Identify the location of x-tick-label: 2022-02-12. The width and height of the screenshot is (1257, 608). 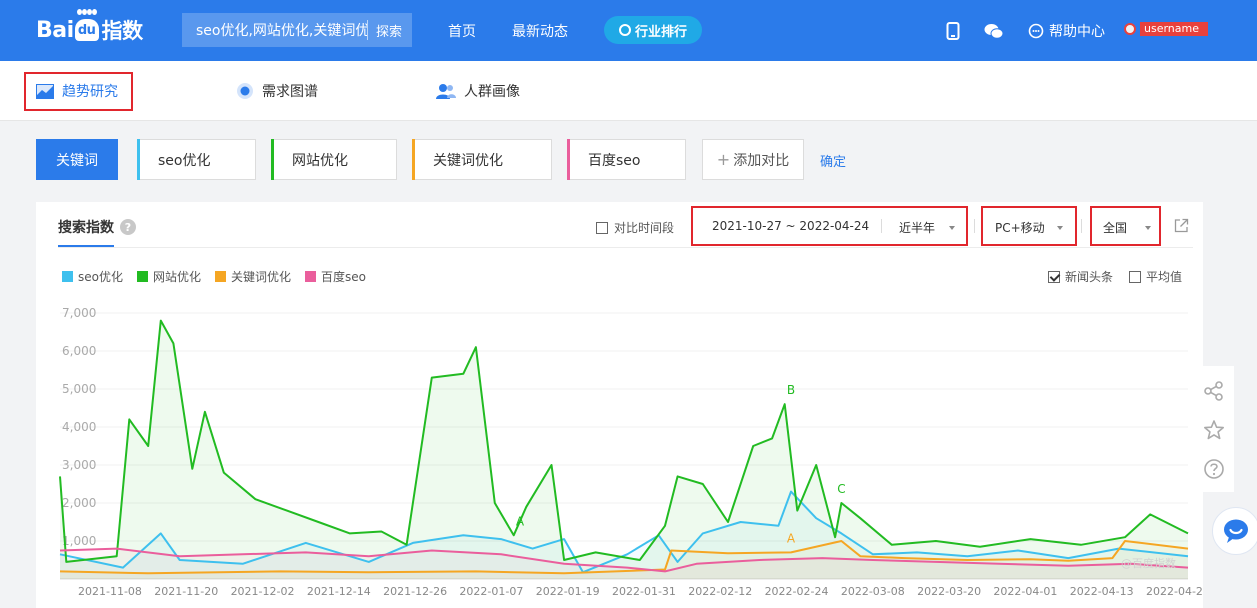
(720, 591).